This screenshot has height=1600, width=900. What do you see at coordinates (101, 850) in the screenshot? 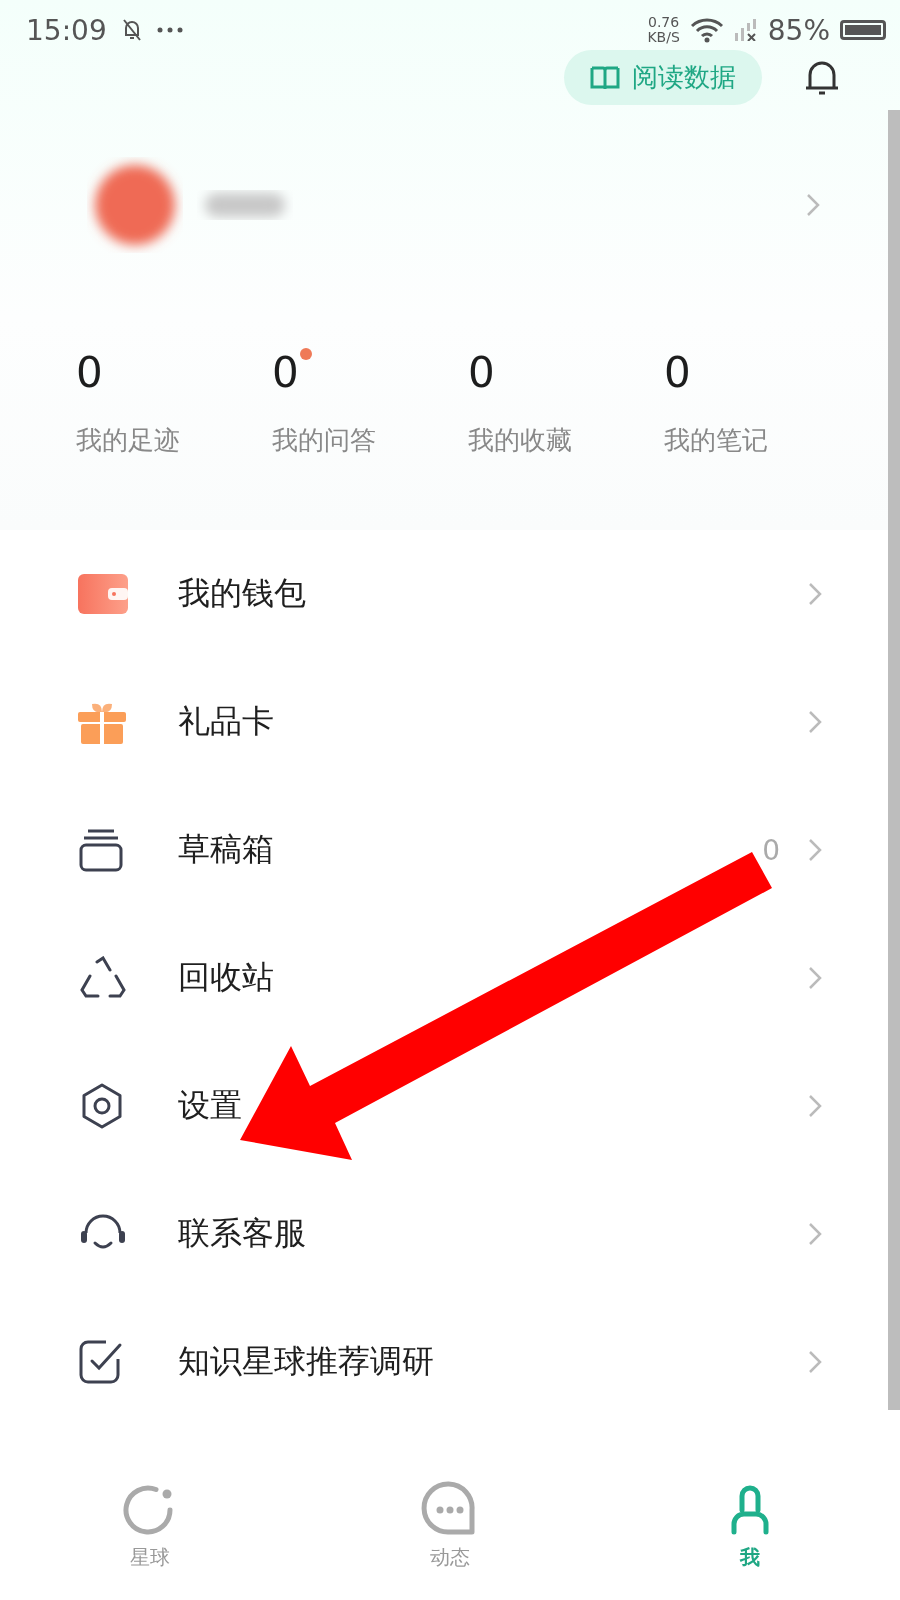
I see `stack-icon` at bounding box center [101, 850].